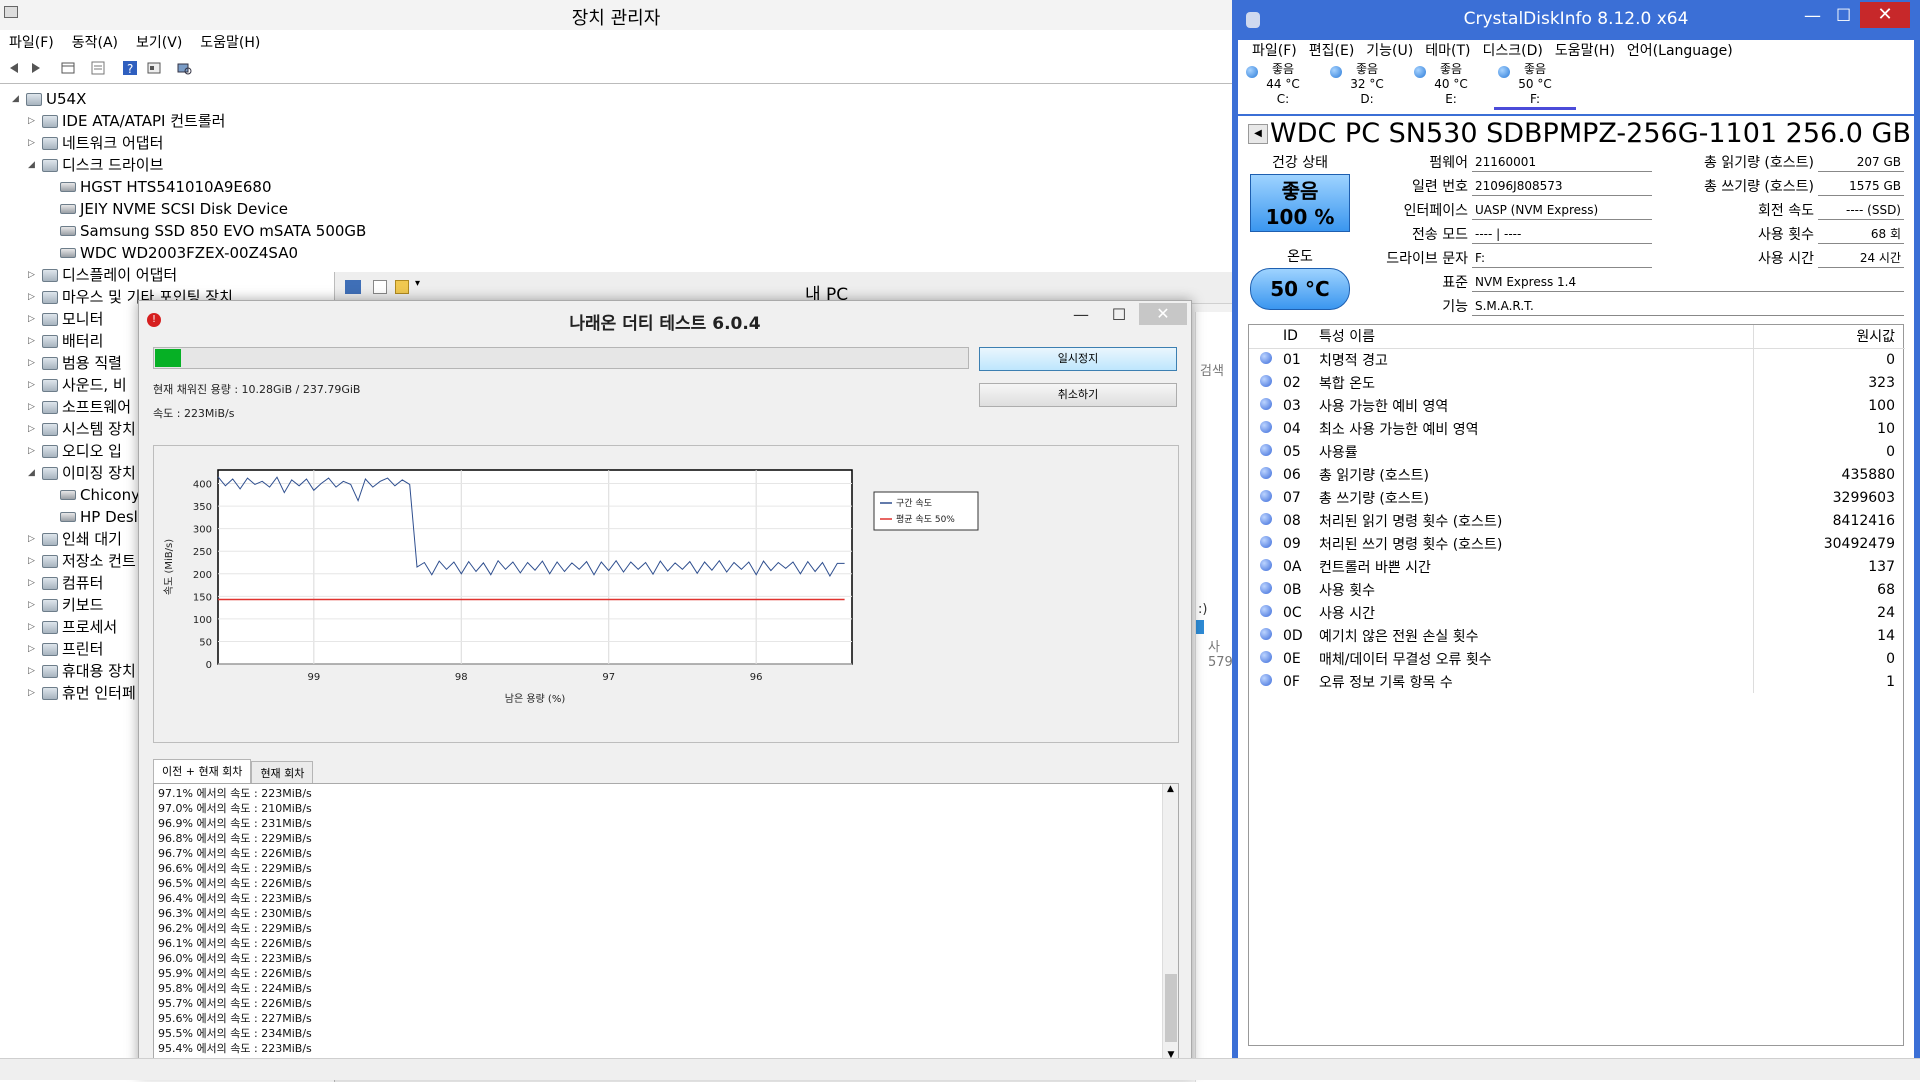  Describe the element at coordinates (206, 231) in the screenshot. I see `tree-device: Samsung SSD 850 EVO mSATA 500GB` at that location.